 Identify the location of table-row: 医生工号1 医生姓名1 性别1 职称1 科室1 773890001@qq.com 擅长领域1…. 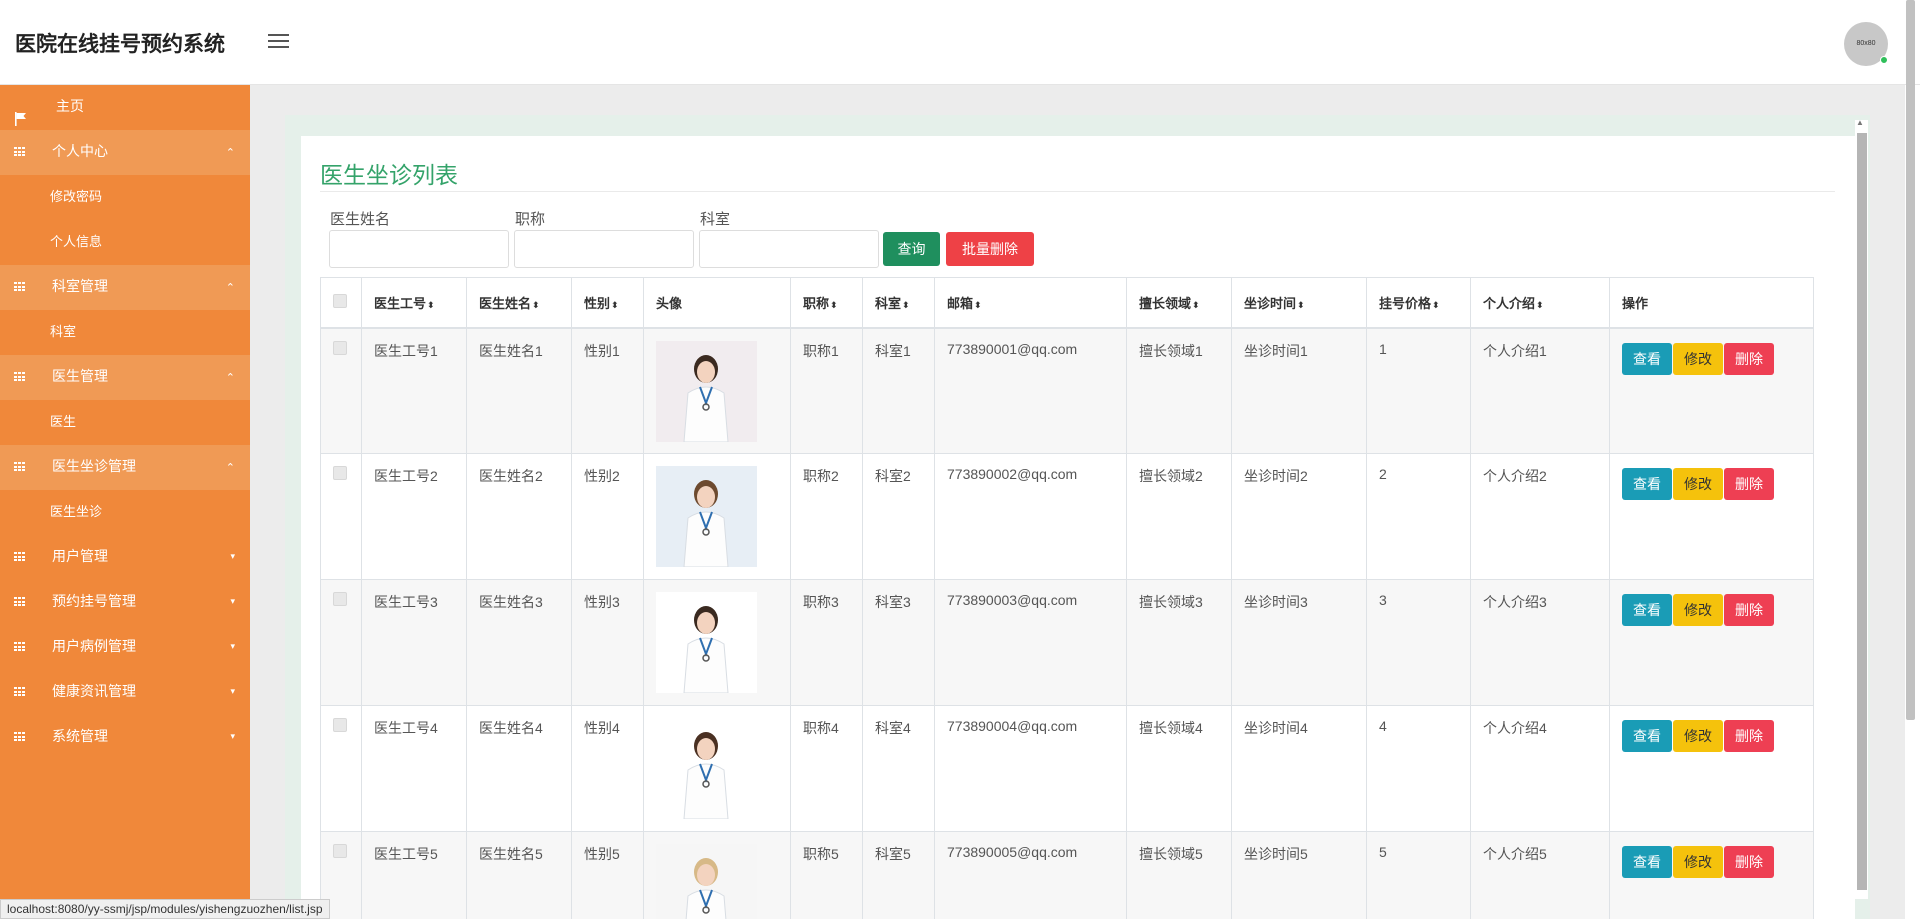
(1067, 390).